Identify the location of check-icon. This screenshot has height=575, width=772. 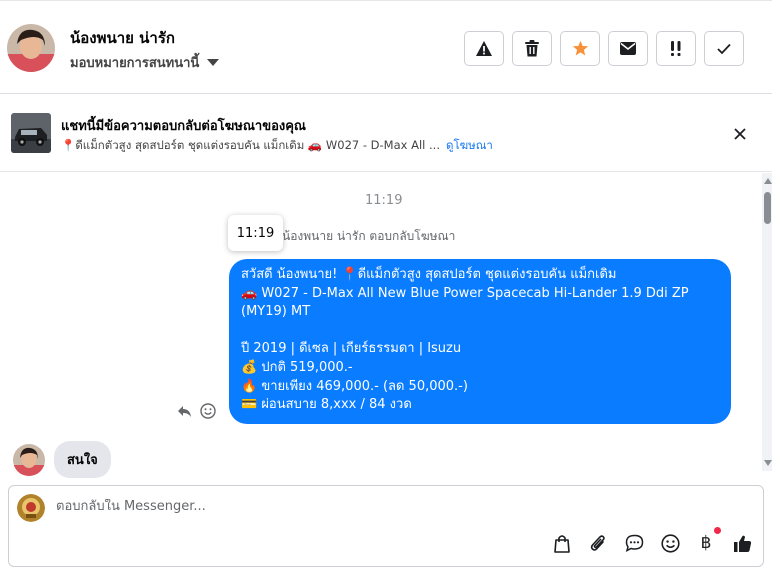
(724, 48).